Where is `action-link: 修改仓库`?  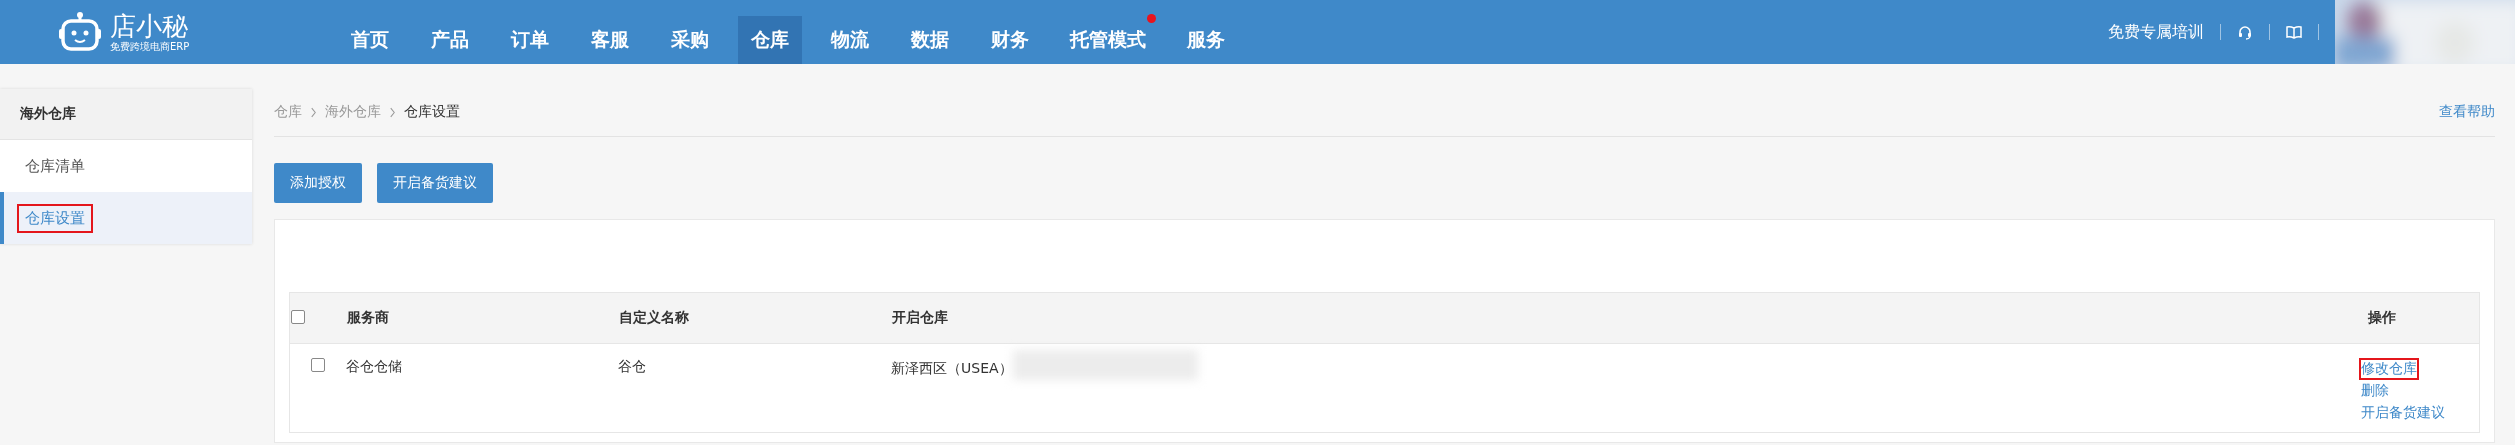 action-link: 修改仓库 is located at coordinates (2389, 369).